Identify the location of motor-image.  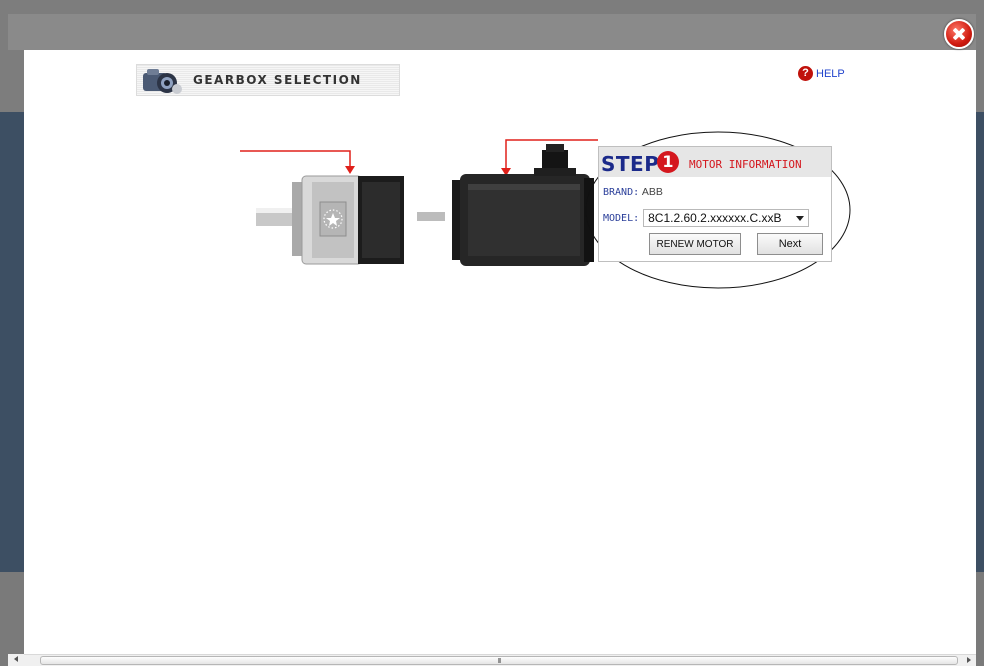
(523, 205).